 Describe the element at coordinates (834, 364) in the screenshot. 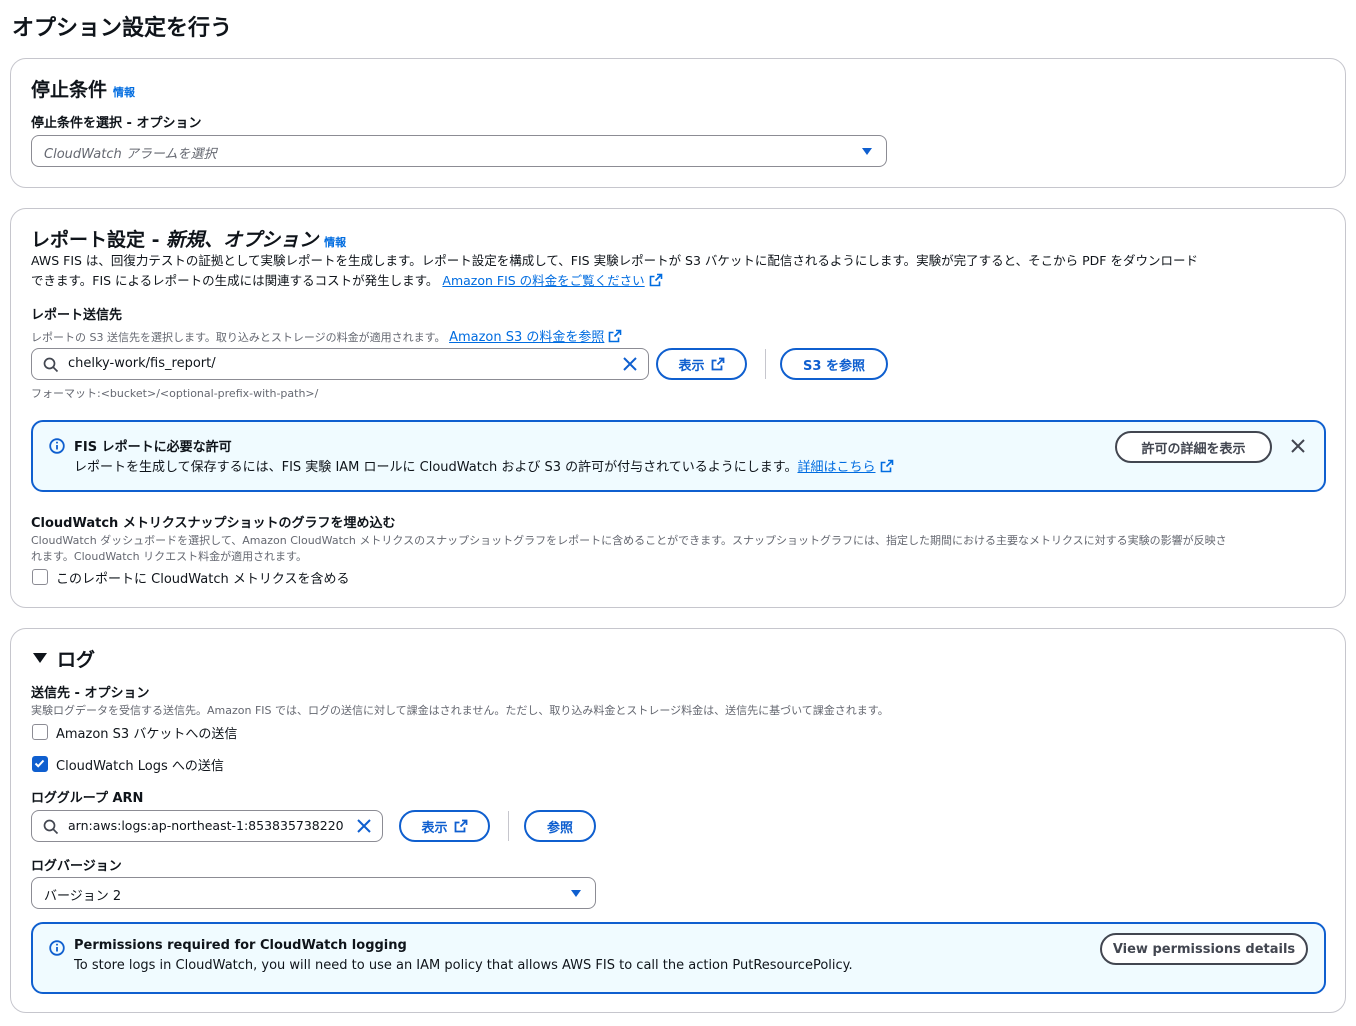

I see `browse-s3-button: S3 を参照` at that location.